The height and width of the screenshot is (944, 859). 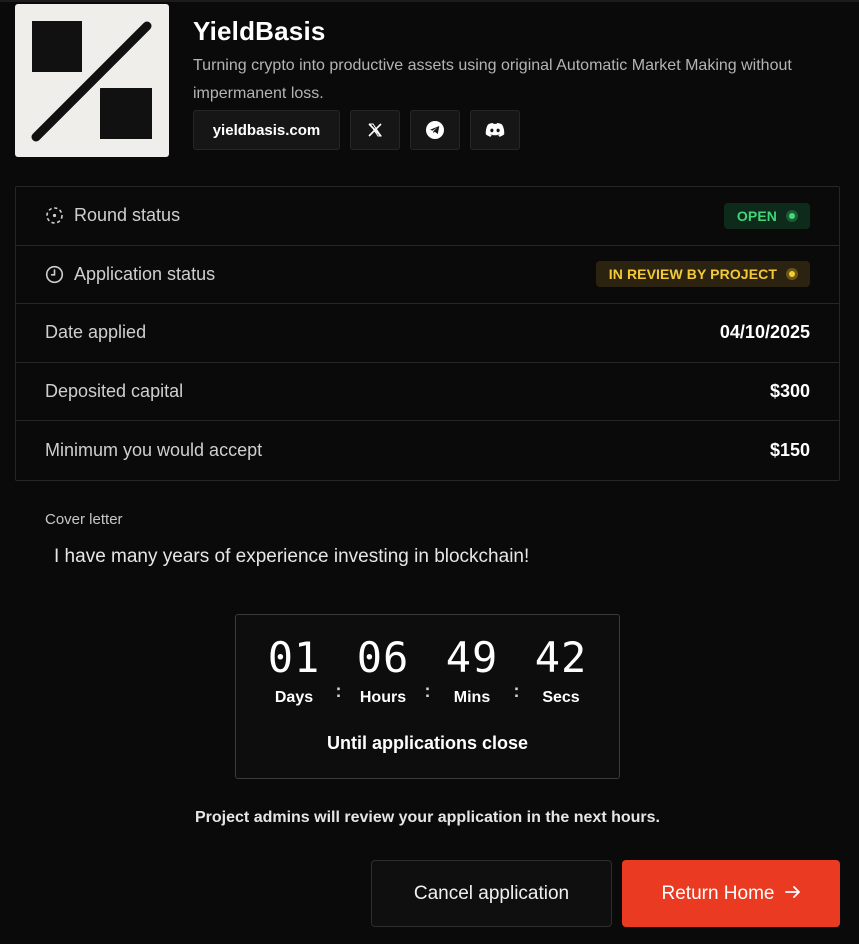 What do you see at coordinates (54, 215) in the screenshot?
I see `dashed-circle-icon` at bounding box center [54, 215].